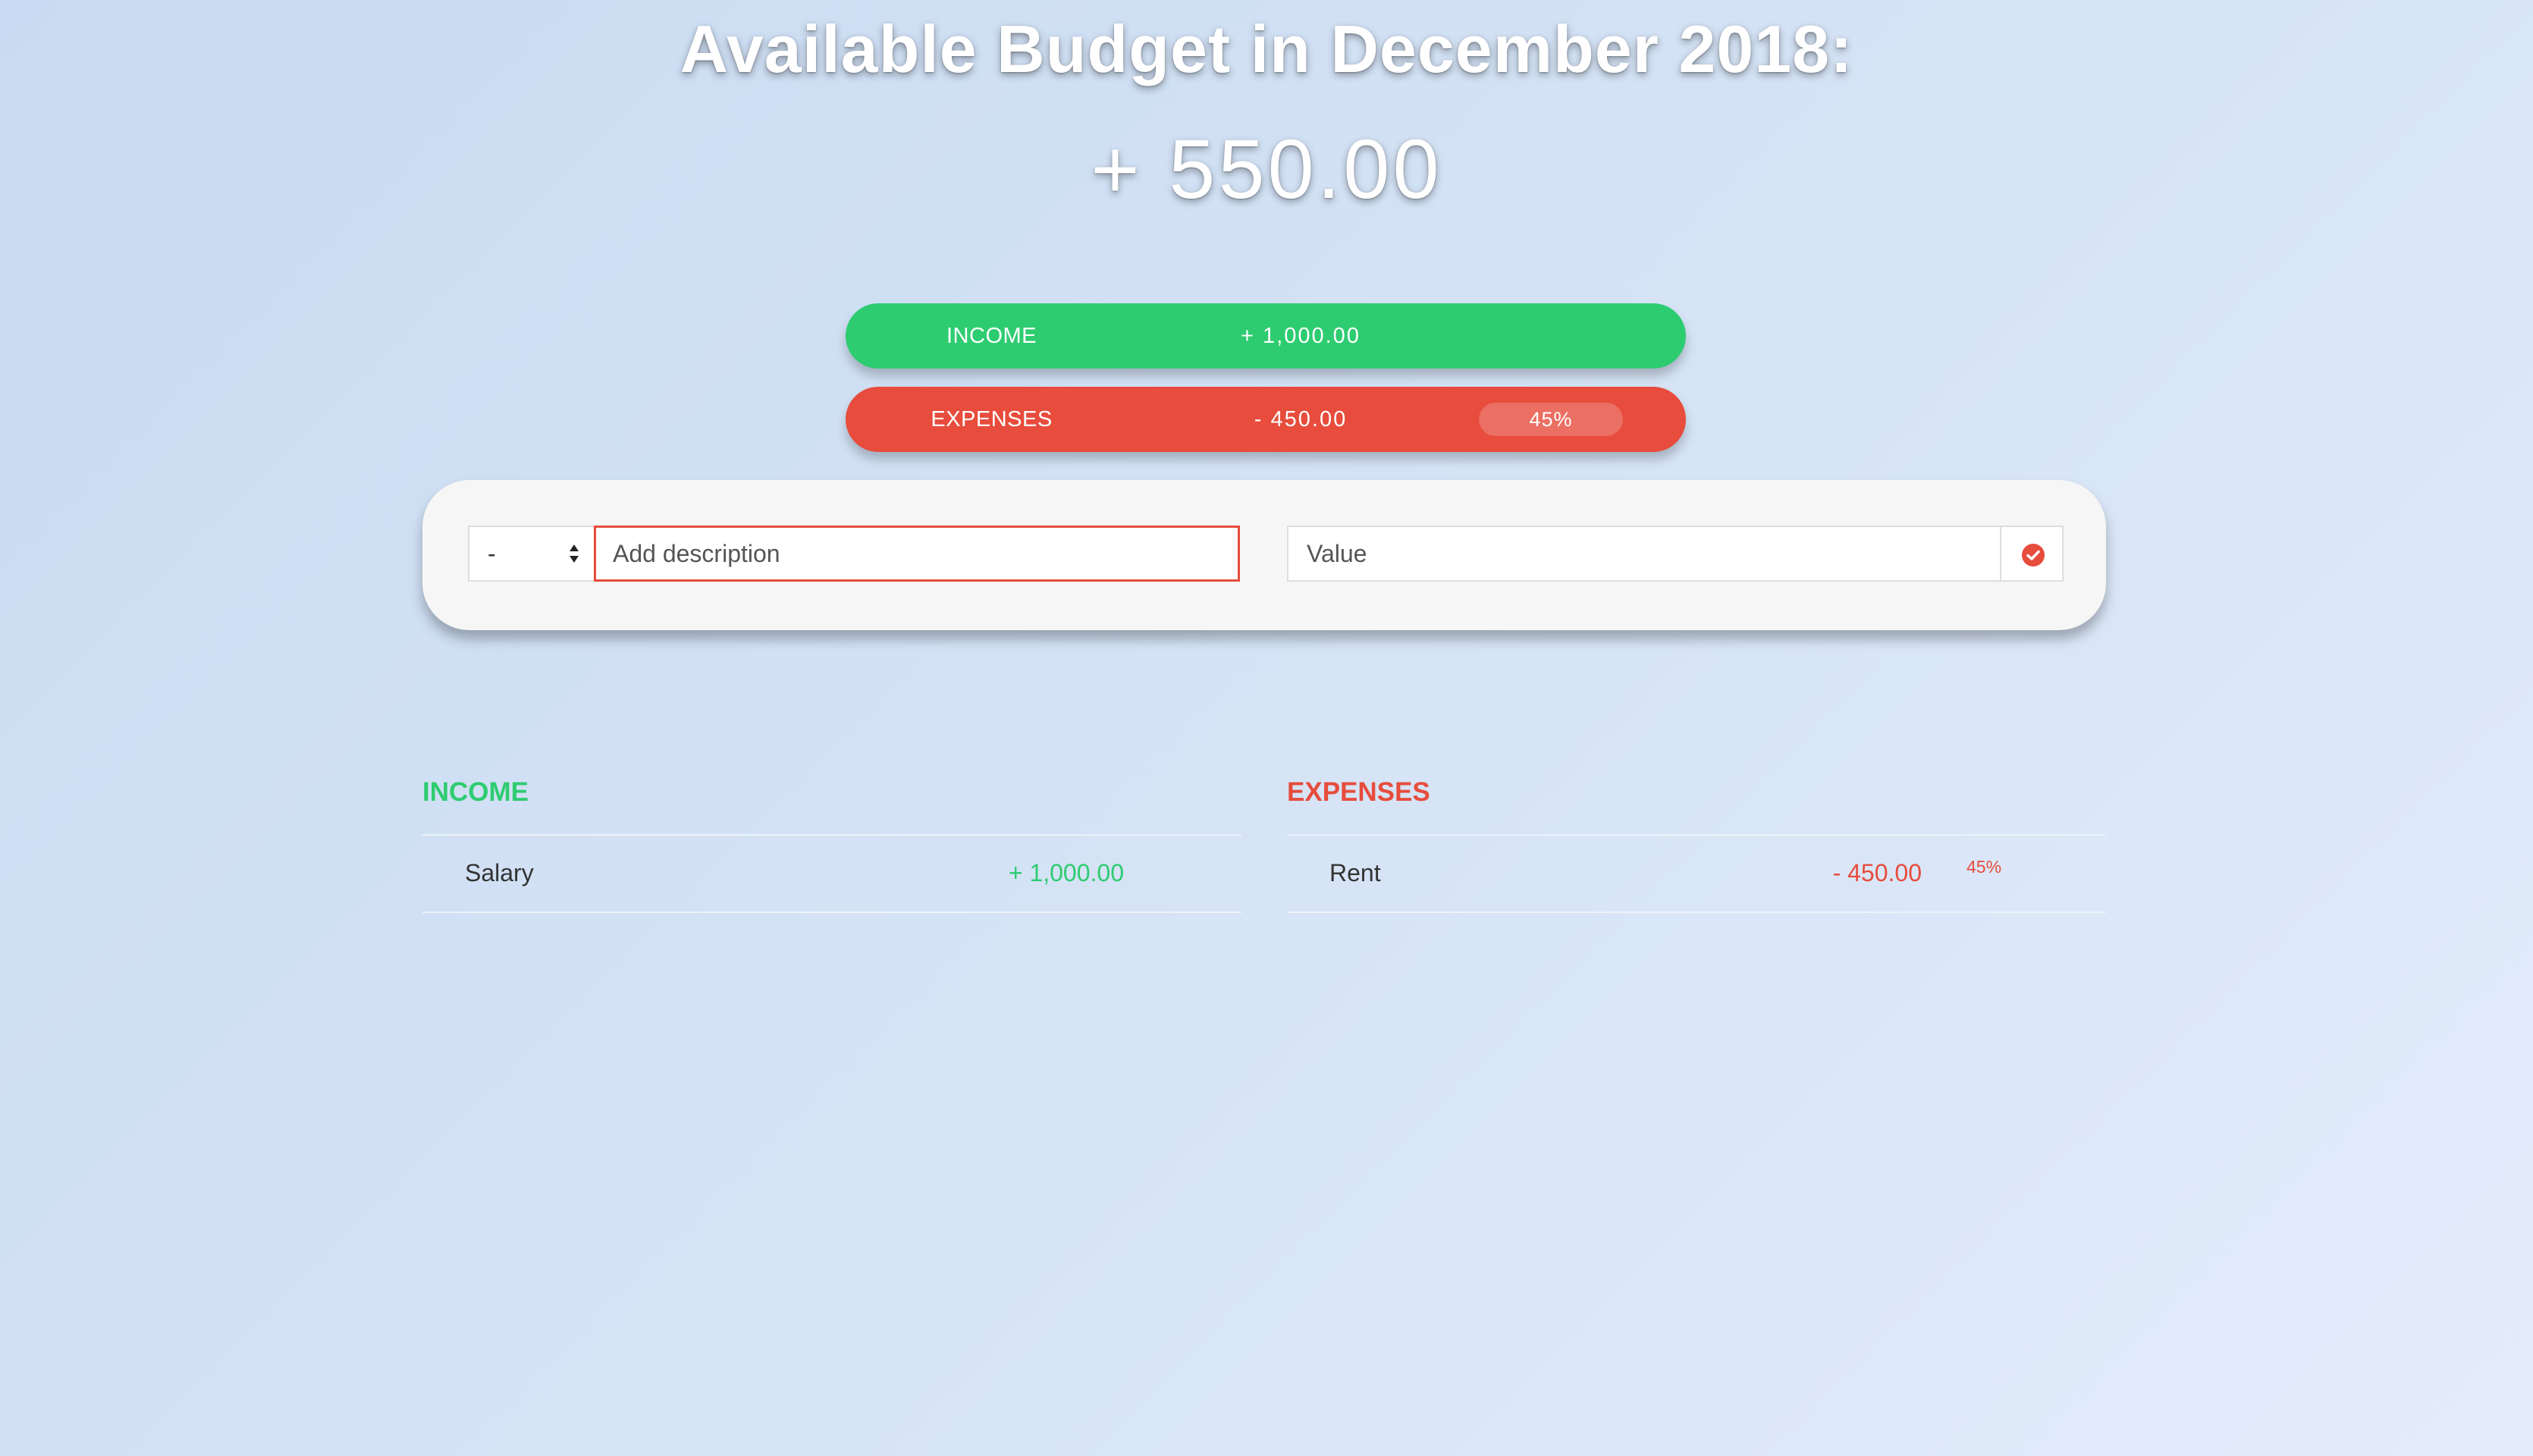  Describe the element at coordinates (1301, 419) in the screenshot. I see `expenses-summary-value: - 450.00` at that location.